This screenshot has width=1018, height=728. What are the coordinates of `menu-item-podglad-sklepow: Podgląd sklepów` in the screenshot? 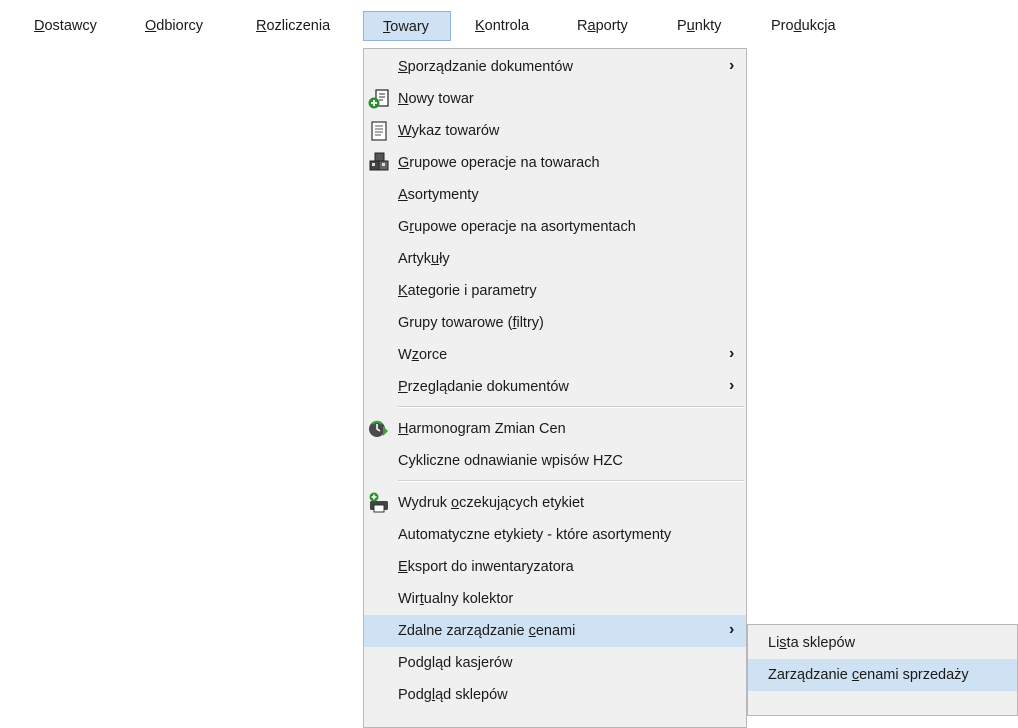 It's located at (555, 695).